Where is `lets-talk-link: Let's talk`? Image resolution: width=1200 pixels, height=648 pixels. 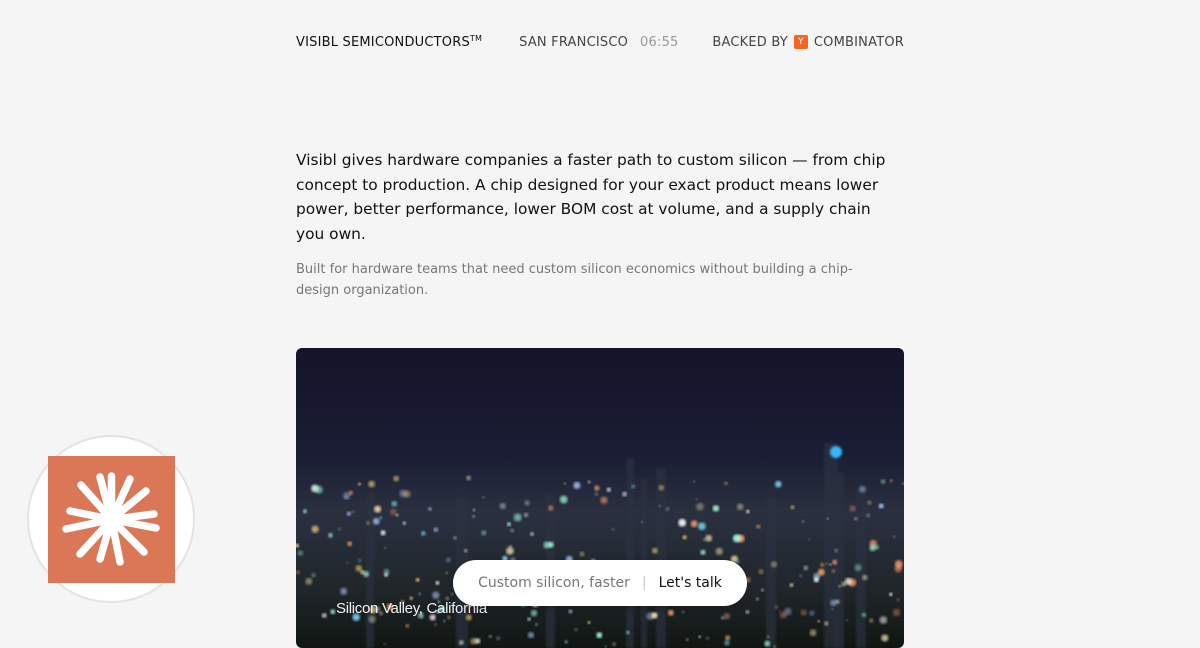
lets-talk-link: Let's talk is located at coordinates (690, 583).